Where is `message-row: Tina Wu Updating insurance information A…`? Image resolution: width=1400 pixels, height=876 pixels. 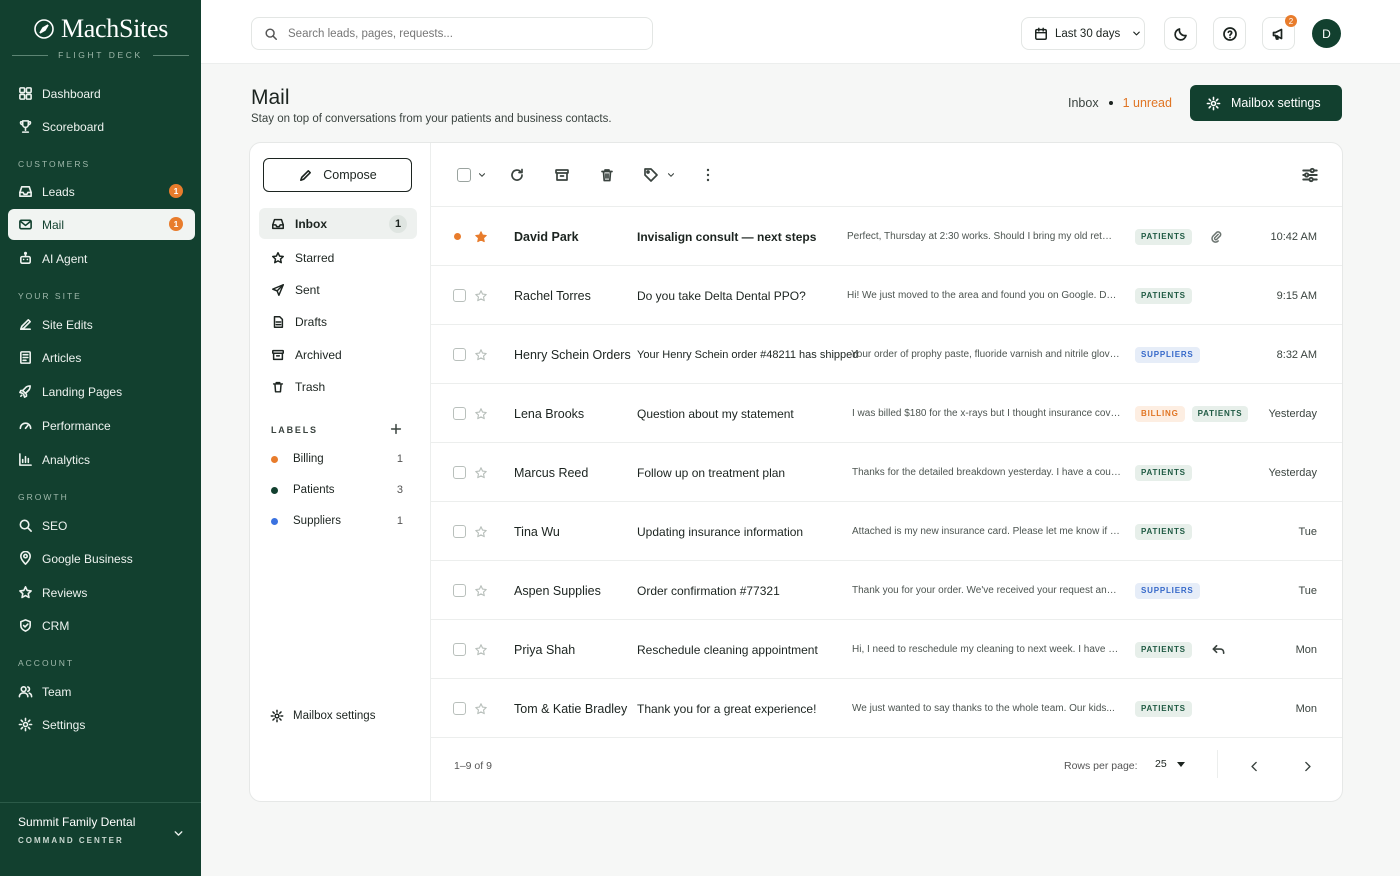 message-row: Tina Wu Updating insurance information A… is located at coordinates (886, 531).